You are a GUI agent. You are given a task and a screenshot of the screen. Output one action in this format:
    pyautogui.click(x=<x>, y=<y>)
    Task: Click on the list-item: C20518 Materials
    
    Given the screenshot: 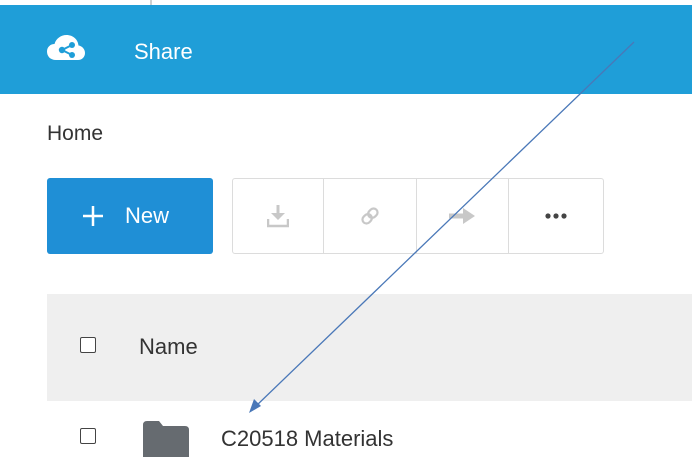 What is the action you would take?
    pyautogui.click(x=369, y=429)
    